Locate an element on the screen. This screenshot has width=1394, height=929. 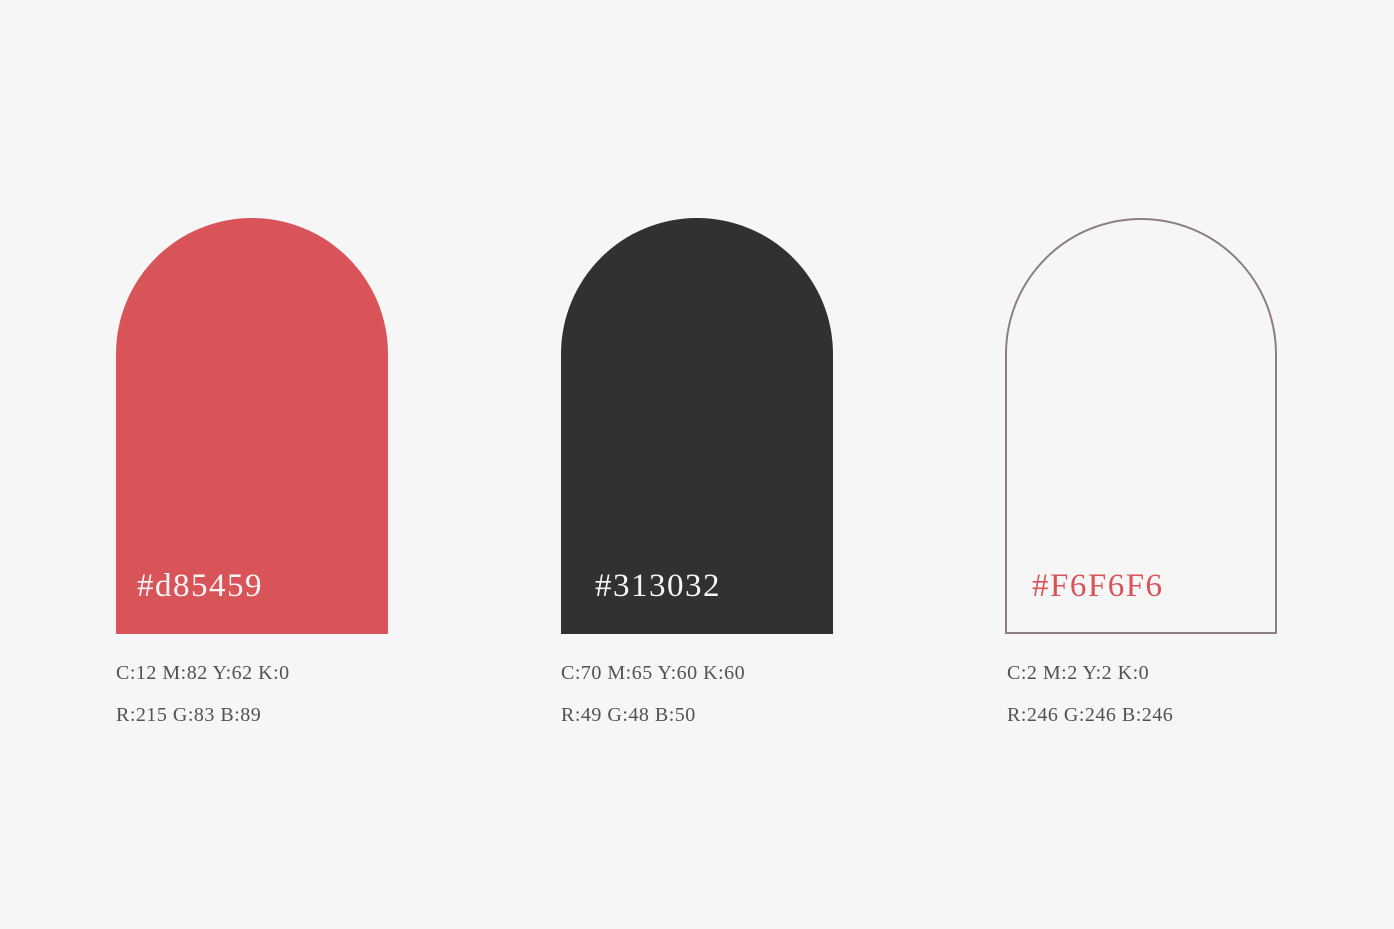
hex-code-2: #313032 is located at coordinates (658, 586).